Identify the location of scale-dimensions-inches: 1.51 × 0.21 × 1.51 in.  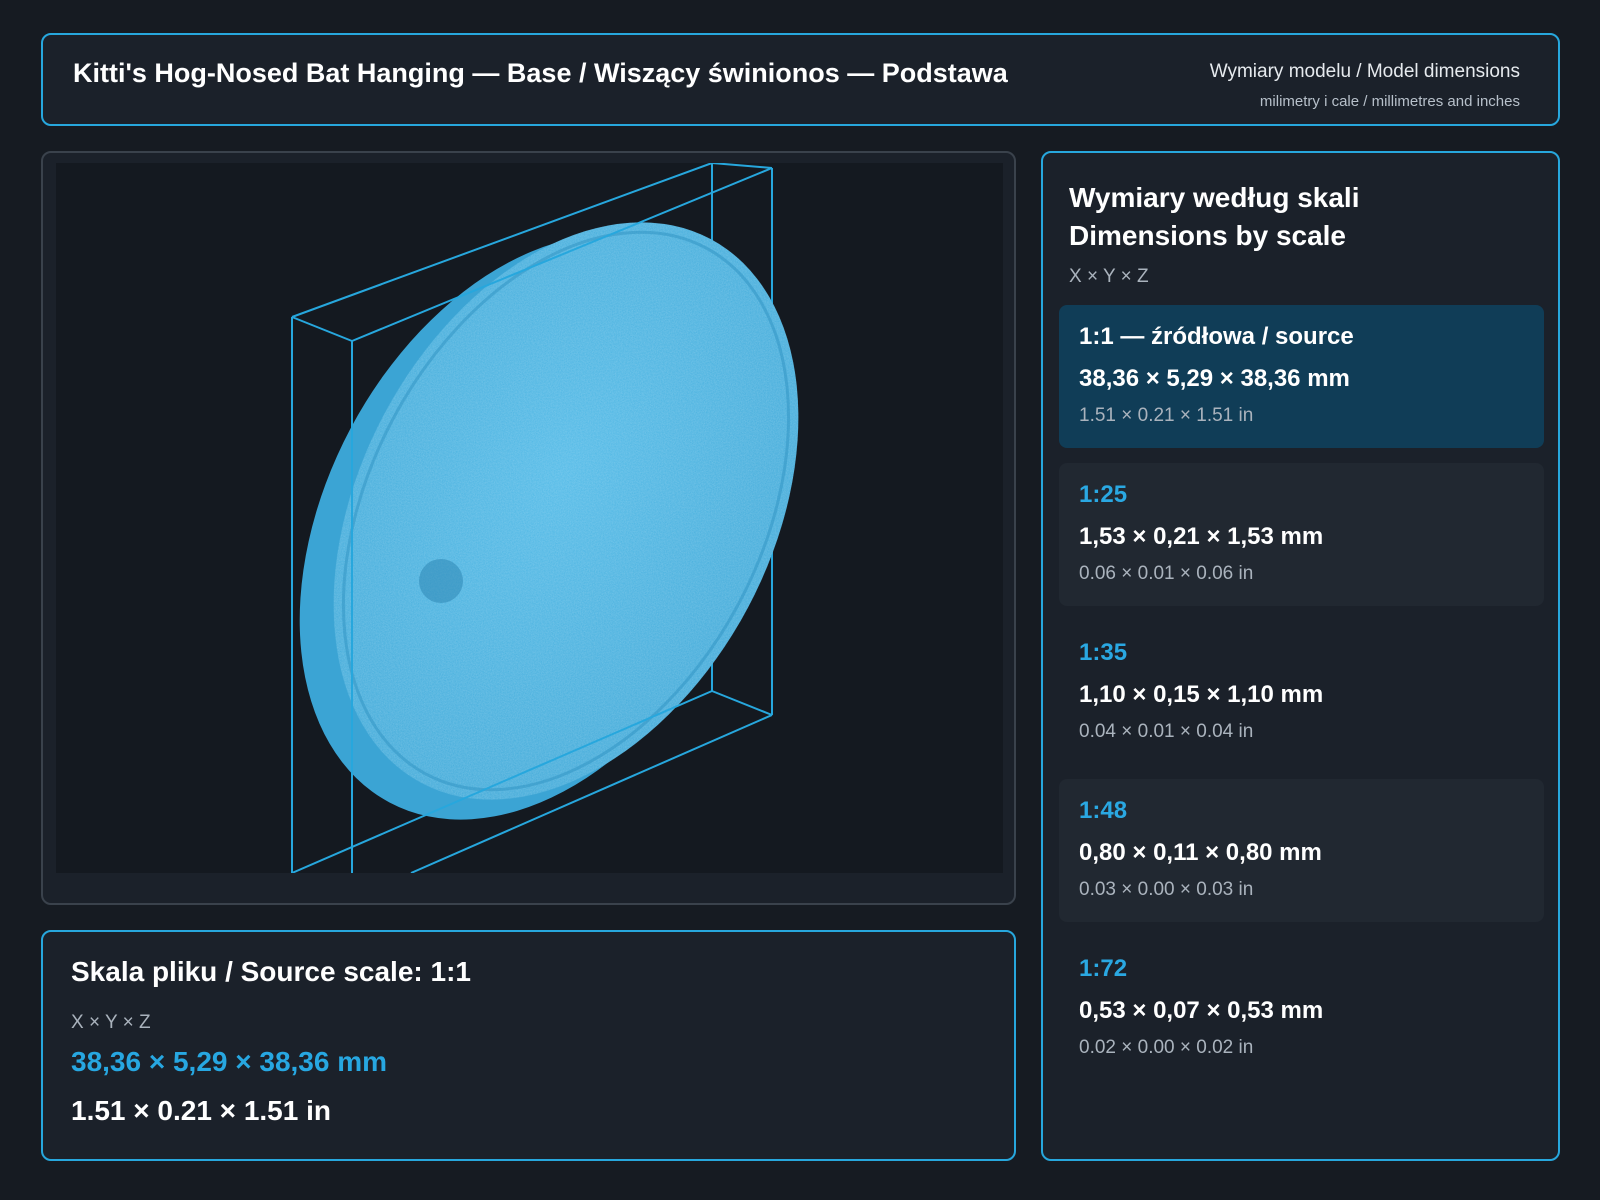
(1166, 415).